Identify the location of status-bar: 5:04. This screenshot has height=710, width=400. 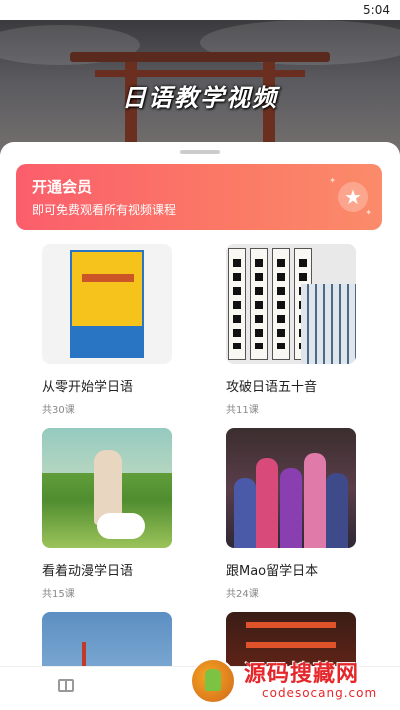
(200, 10).